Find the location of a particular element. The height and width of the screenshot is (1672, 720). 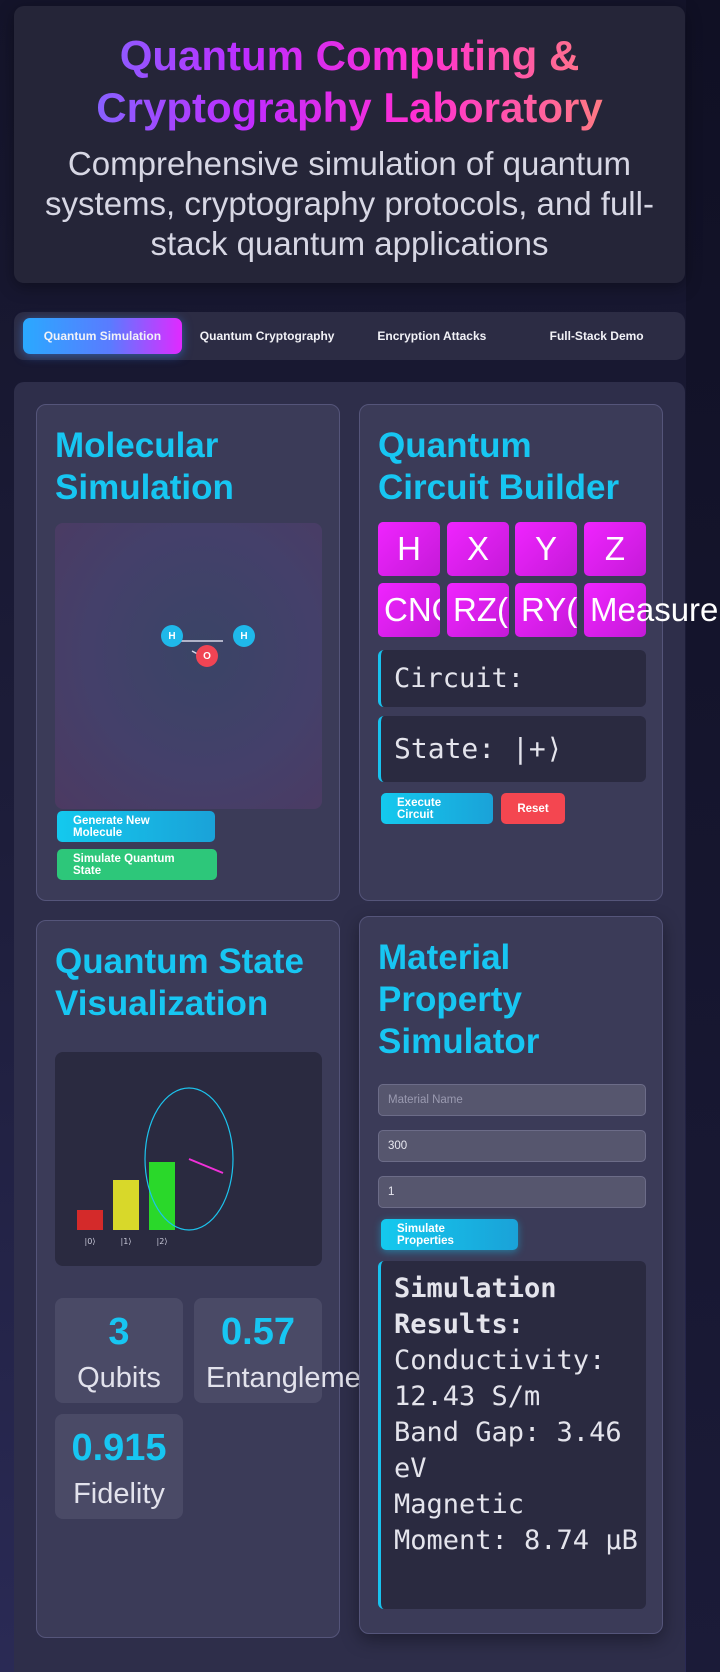

gate-y-button: Y is located at coordinates (546, 549).